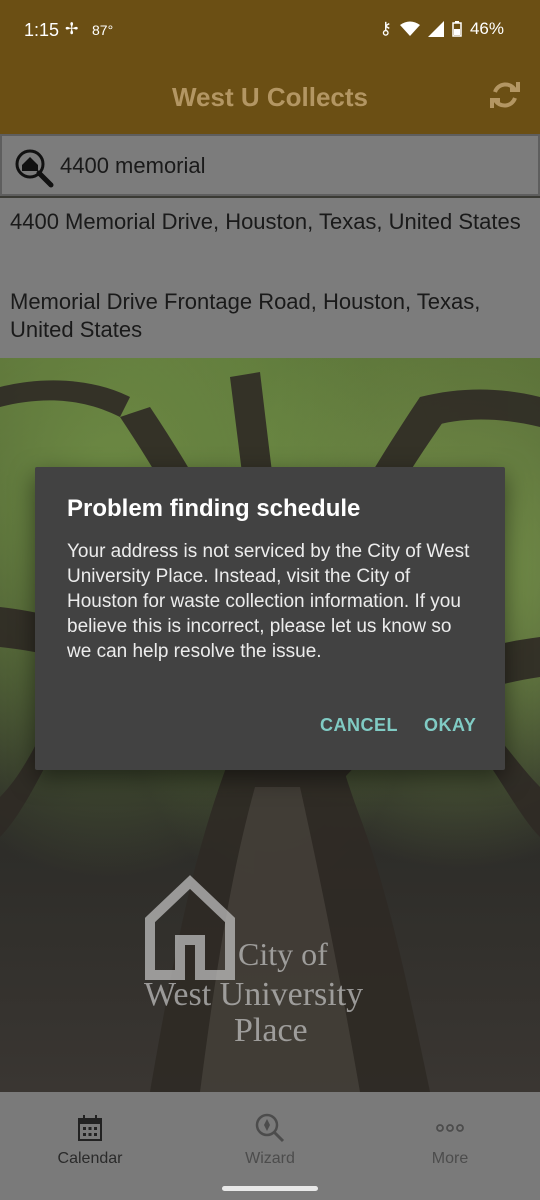  Describe the element at coordinates (505, 95) in the screenshot. I see `refresh-icon` at that location.